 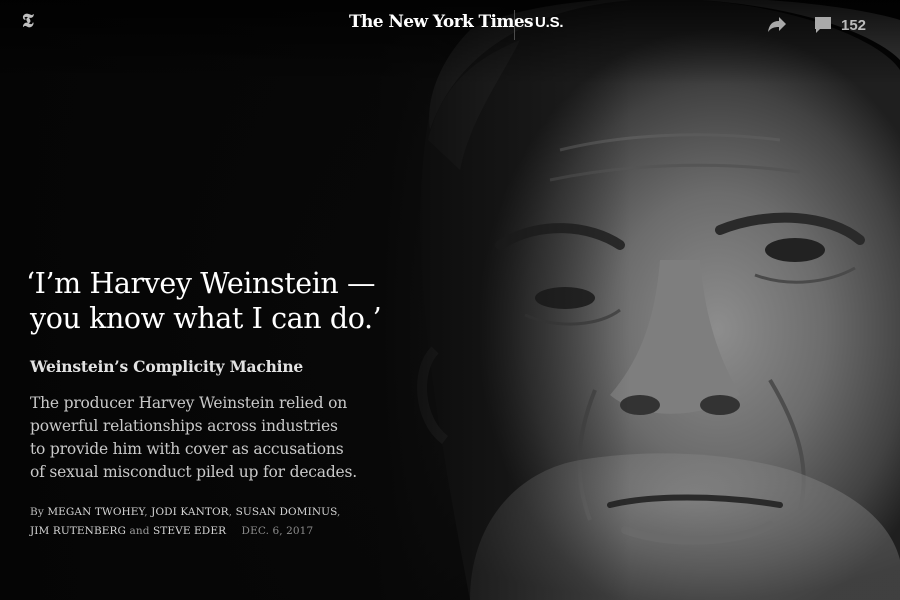 What do you see at coordinates (187, 449) in the screenshot?
I see `summary-line: to provide him with cover as accusations` at bounding box center [187, 449].